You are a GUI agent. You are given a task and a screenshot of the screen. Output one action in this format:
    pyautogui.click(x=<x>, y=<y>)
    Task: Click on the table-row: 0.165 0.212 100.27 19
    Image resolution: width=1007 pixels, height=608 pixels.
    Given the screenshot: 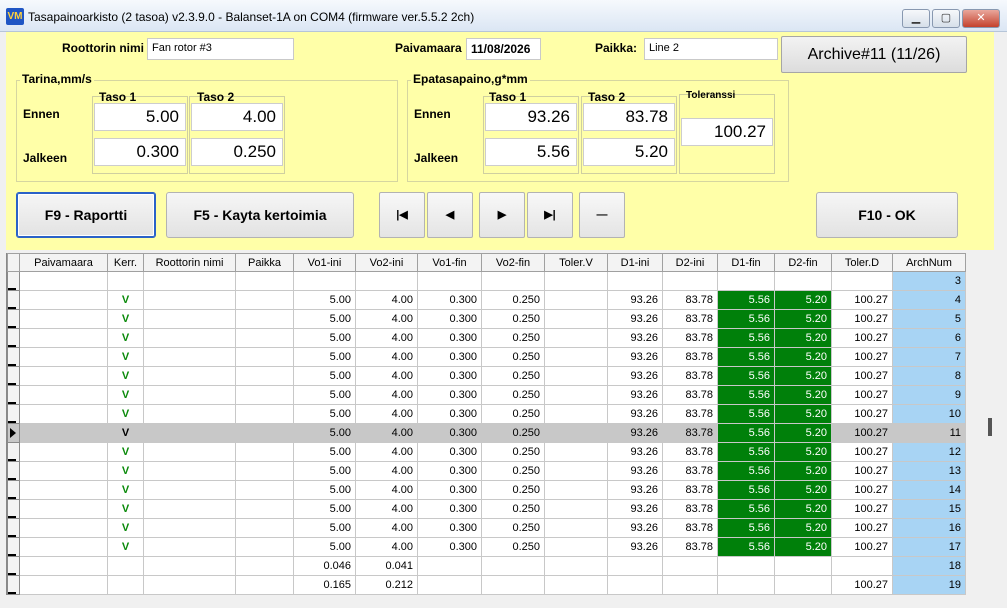 What is the action you would take?
    pyautogui.click(x=486, y=585)
    